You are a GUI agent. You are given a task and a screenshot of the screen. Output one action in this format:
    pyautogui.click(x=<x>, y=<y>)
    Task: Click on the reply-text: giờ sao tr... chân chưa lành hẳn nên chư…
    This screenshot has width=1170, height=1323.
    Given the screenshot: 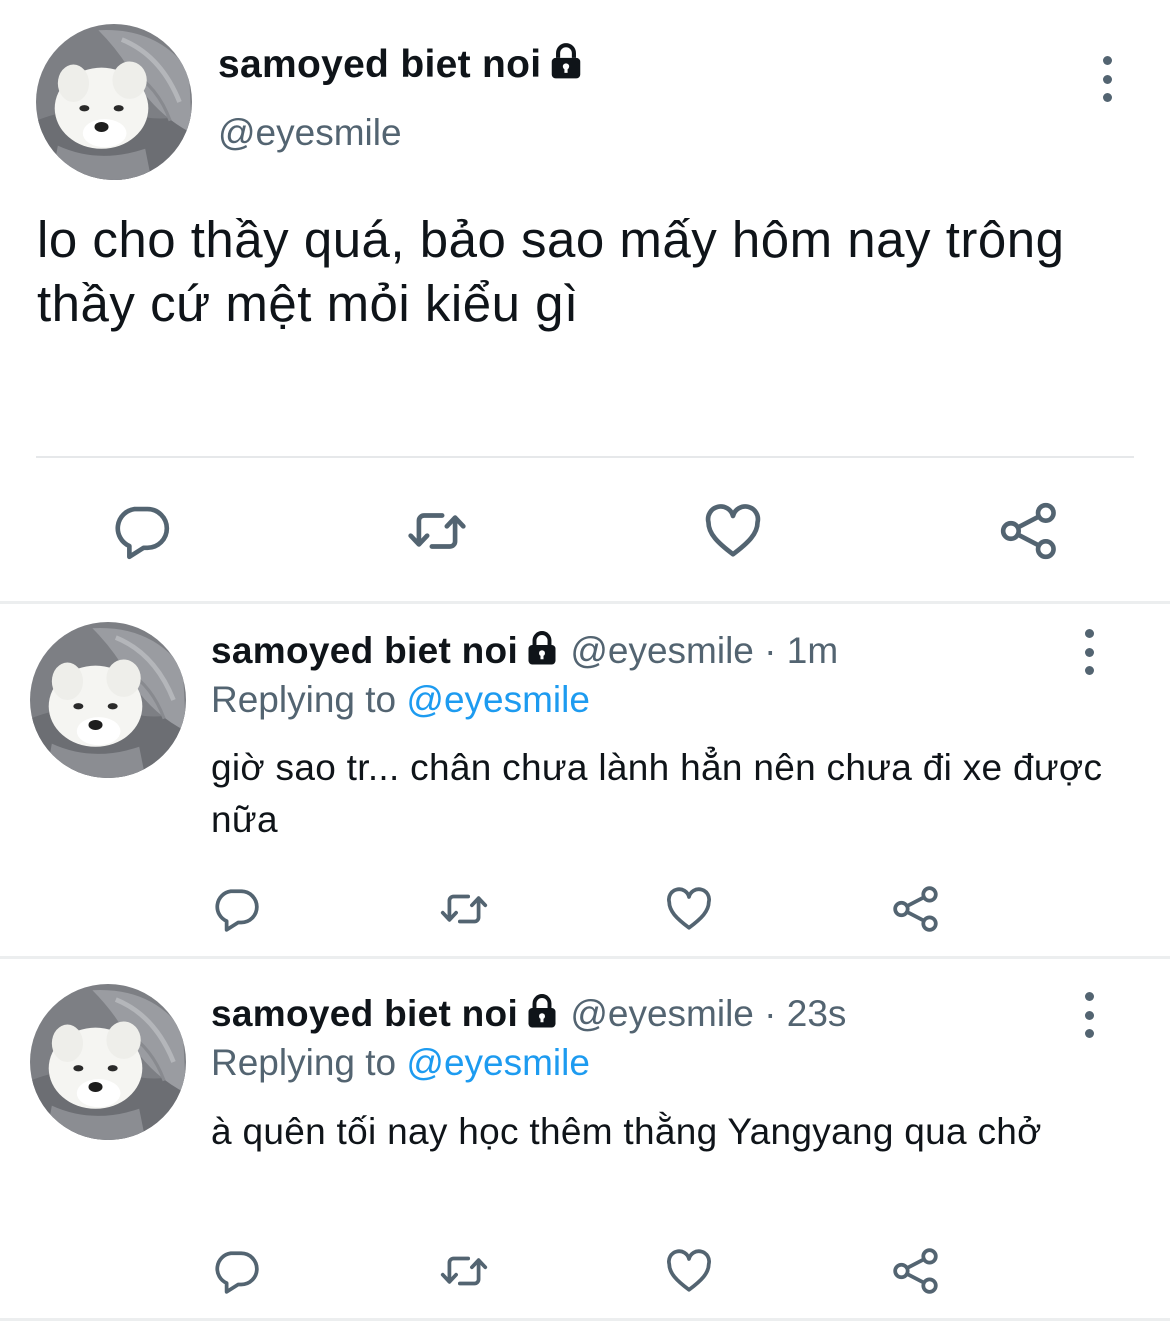 What is the action you would take?
    pyautogui.click(x=657, y=793)
    